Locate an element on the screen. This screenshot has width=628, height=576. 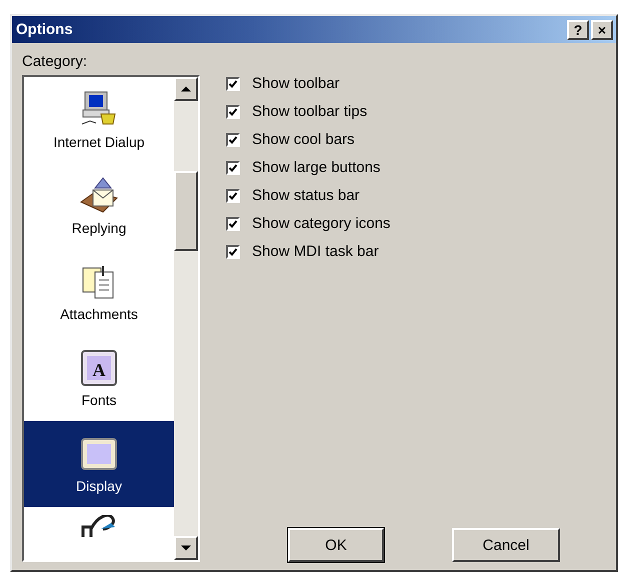
checkbox-label: Show cool bars is located at coordinates (303, 139).